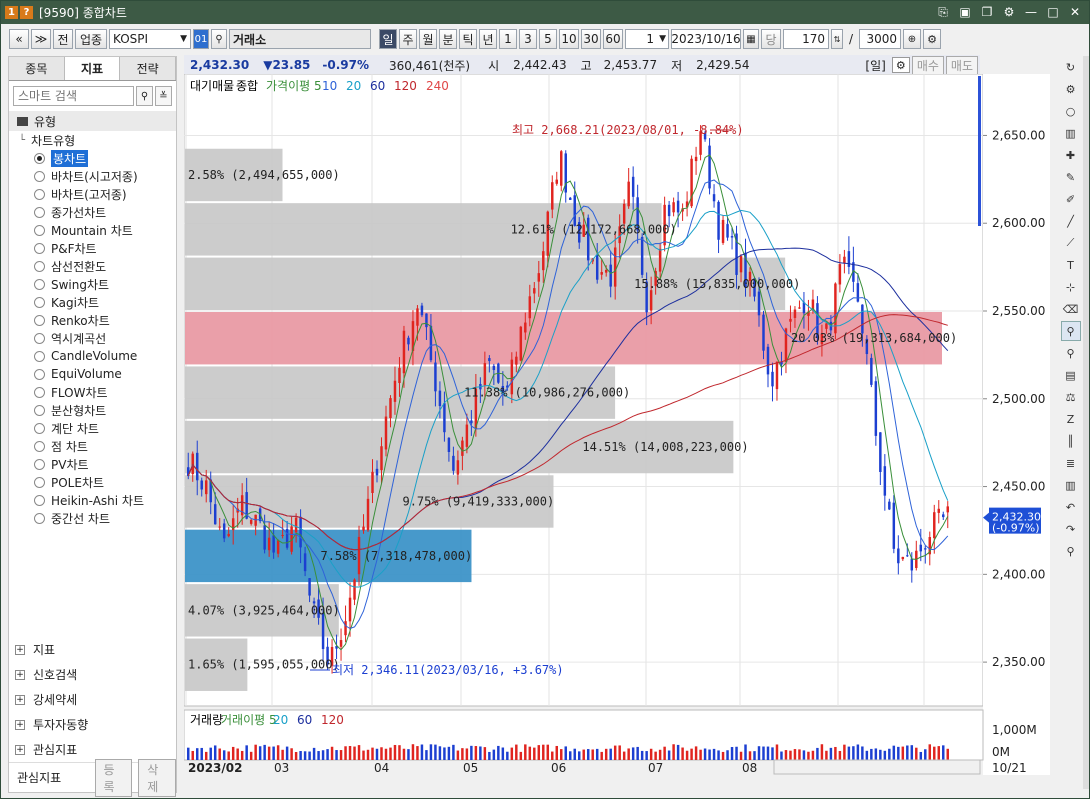  Describe the element at coordinates (97, 446) in the screenshot. I see `chart-type-item: 점 차트` at that location.